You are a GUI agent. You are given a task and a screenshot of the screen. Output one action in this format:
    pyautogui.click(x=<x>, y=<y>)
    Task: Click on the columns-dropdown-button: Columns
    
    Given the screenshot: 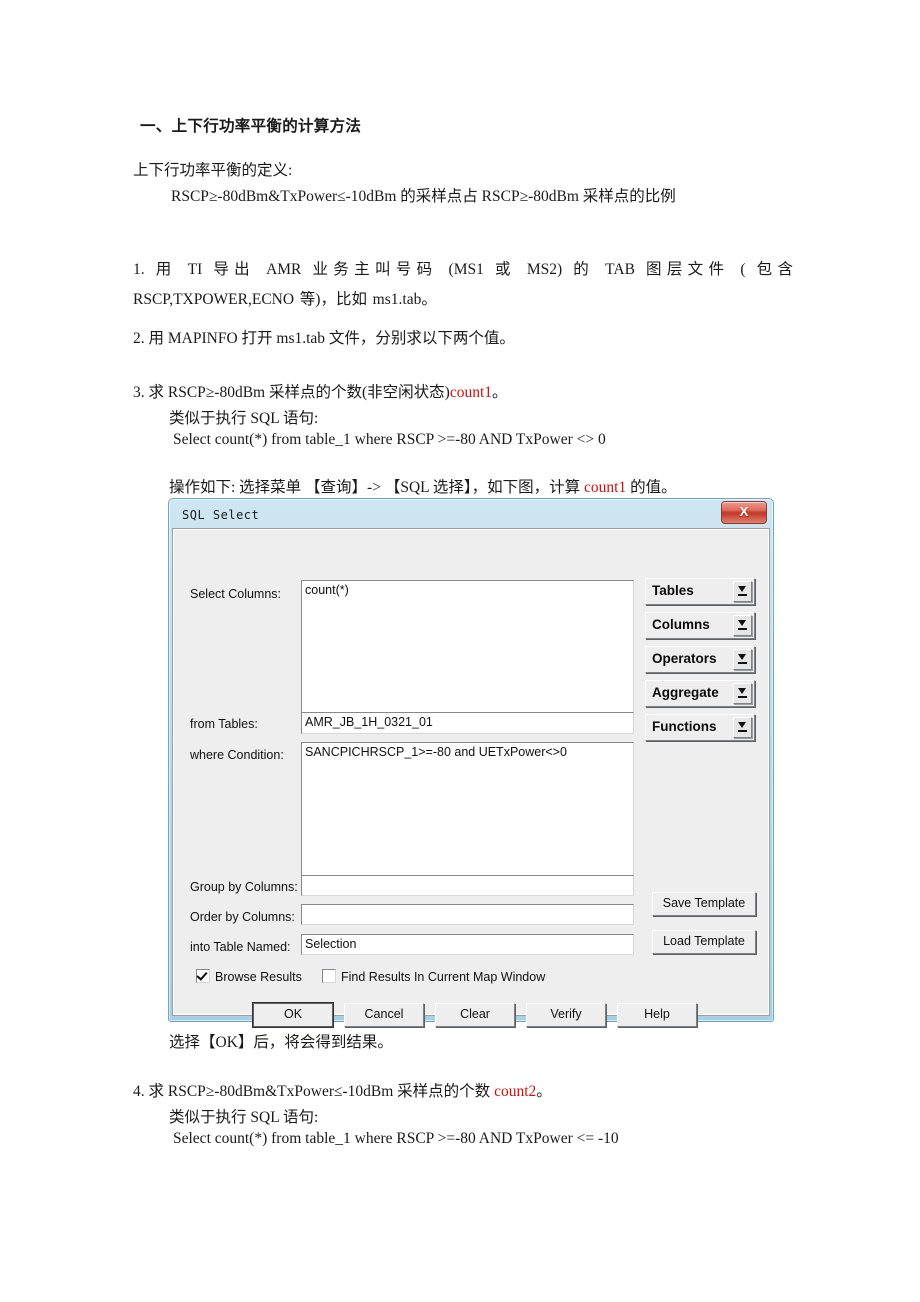 What is the action you would take?
    pyautogui.click(x=700, y=625)
    